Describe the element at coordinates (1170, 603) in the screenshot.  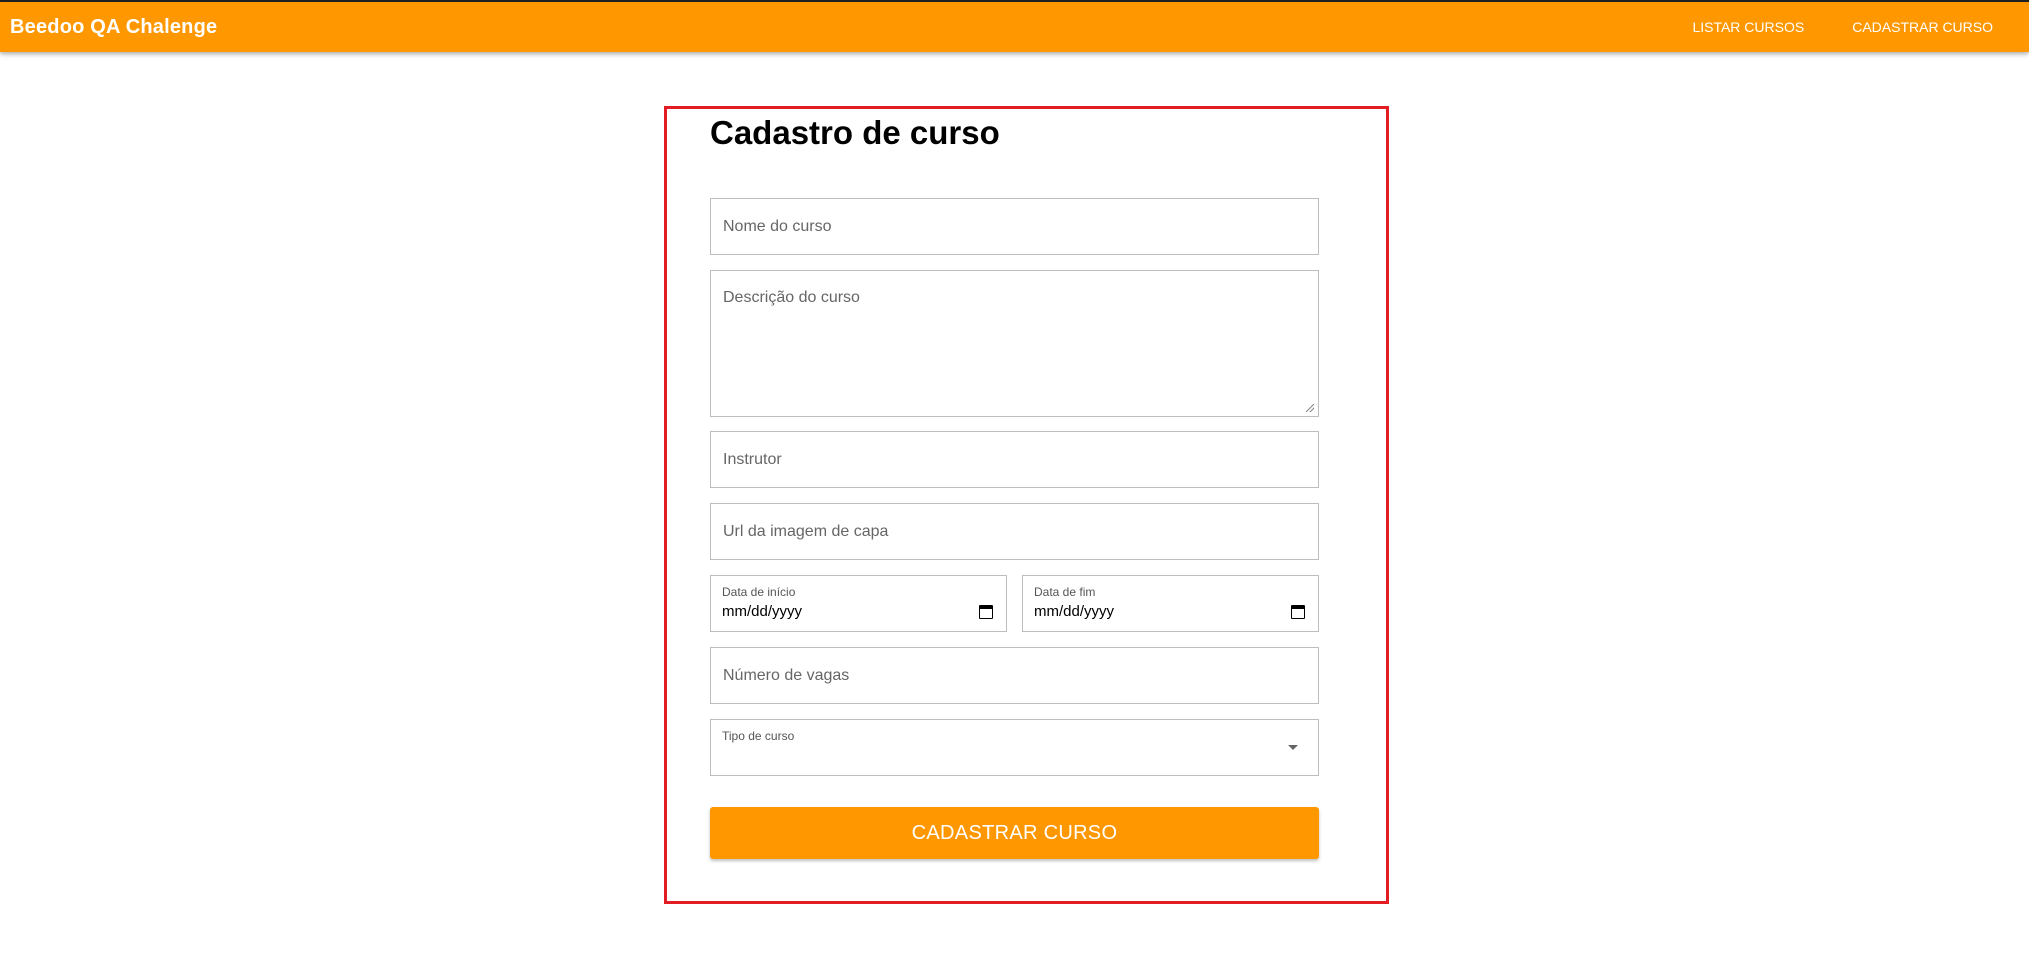
I see `end-date-field: Data de fim mm/dd/yyyy` at that location.